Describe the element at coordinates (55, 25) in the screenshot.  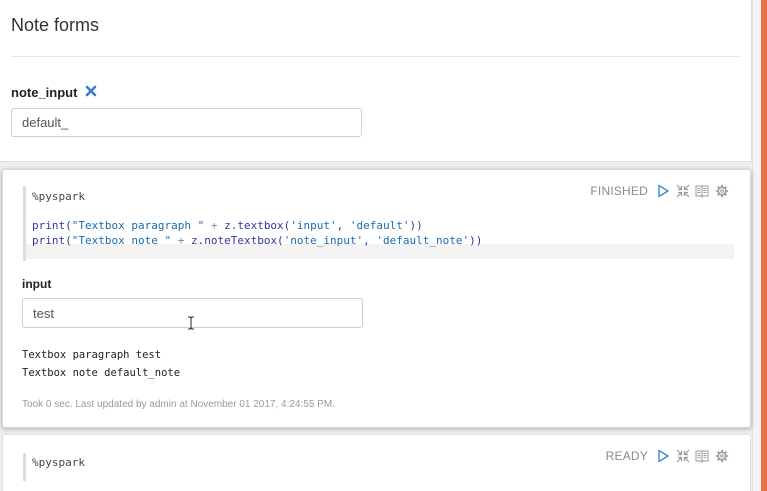
I see `note-forms-title: Note forms` at that location.